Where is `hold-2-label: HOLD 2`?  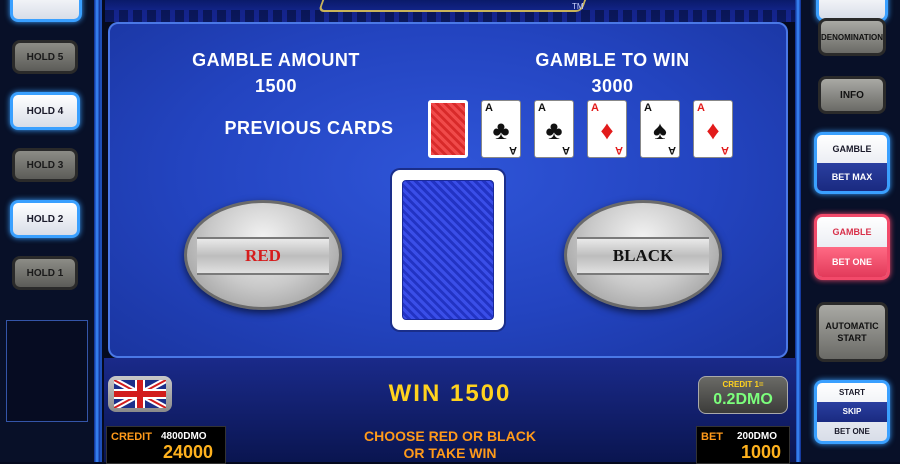 hold-2-label: HOLD 2 is located at coordinates (45, 219).